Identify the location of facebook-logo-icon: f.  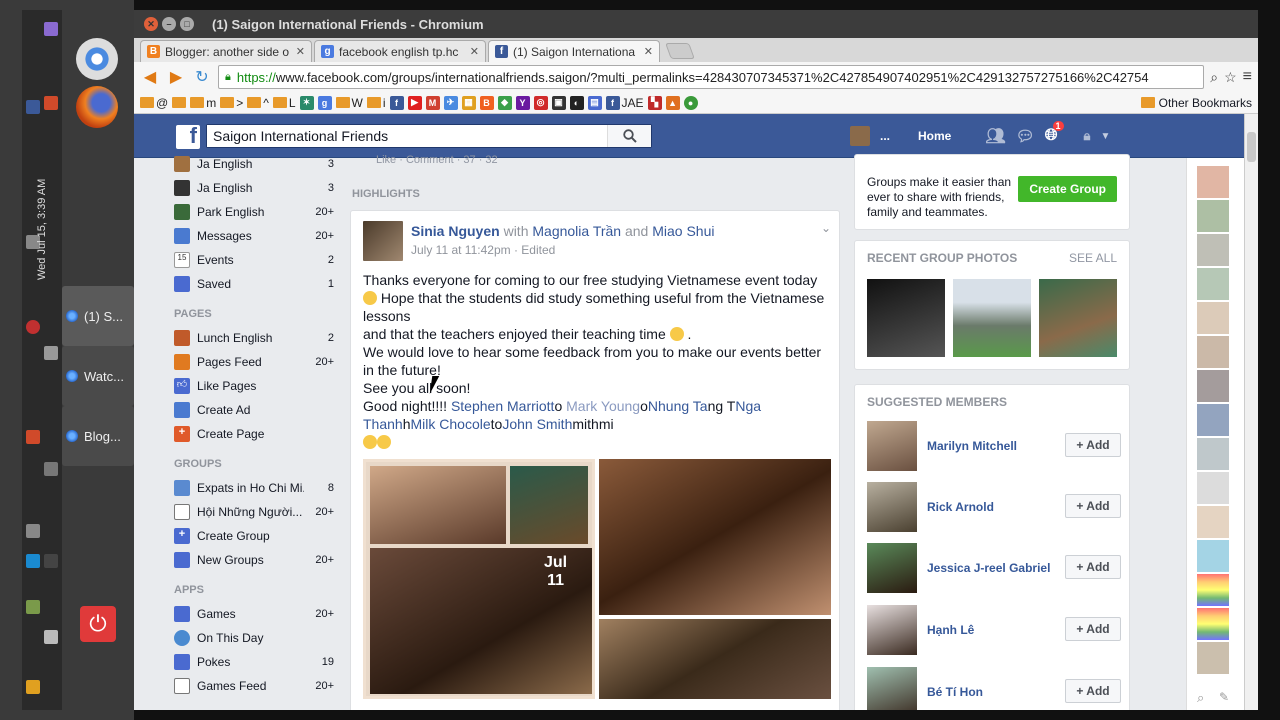
(188, 136).